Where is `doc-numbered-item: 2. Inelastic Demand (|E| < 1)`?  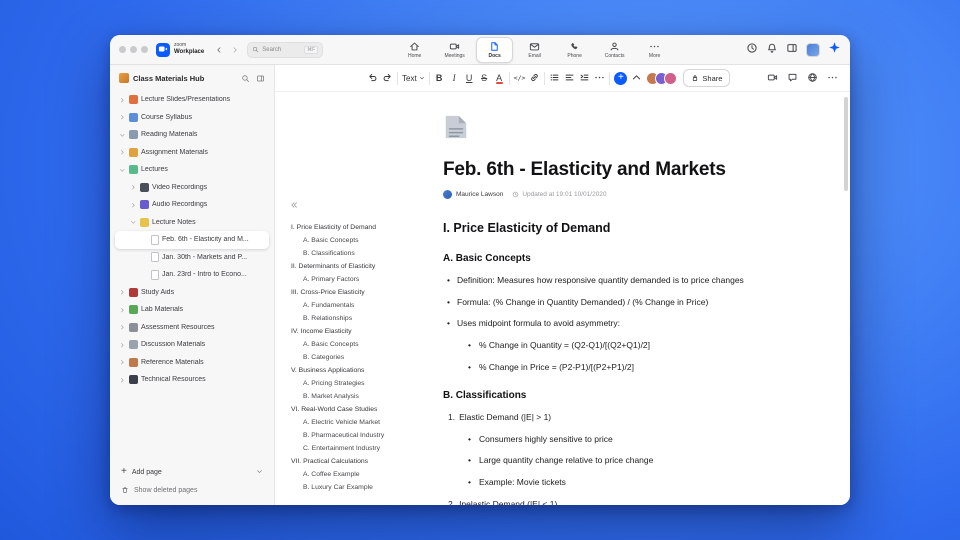 doc-numbered-item: 2. Inelastic Demand (|E| < 1) is located at coordinates (645, 502).